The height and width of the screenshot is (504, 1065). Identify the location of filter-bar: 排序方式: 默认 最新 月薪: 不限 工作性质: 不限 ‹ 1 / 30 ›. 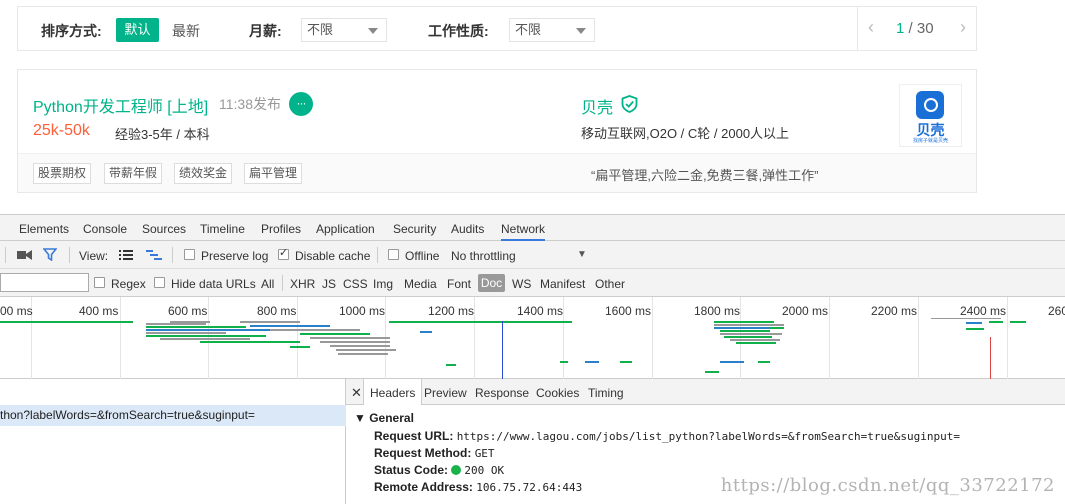
(497, 28).